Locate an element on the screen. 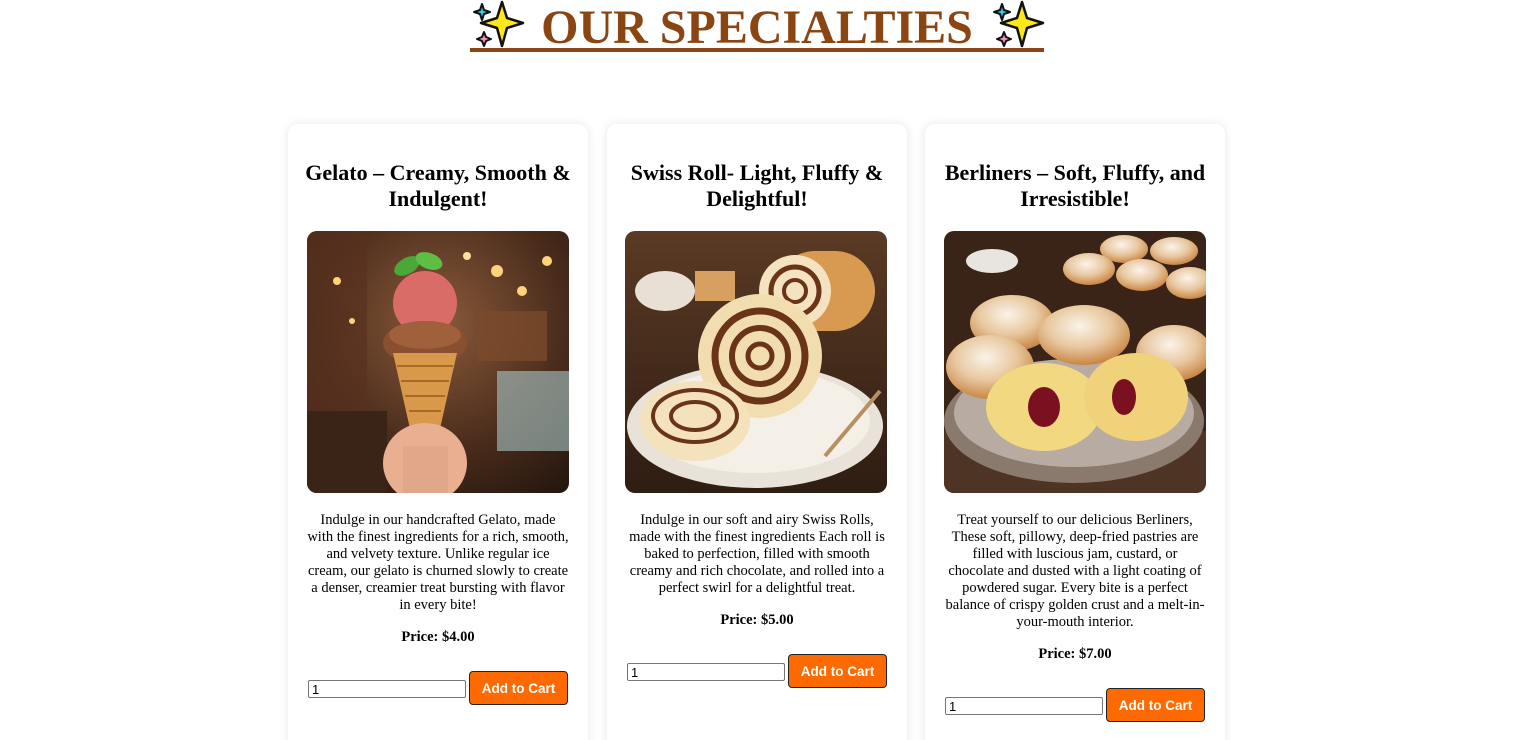 This screenshot has height=740, width=1530. product-price: Price: $5.00 is located at coordinates (757, 620).